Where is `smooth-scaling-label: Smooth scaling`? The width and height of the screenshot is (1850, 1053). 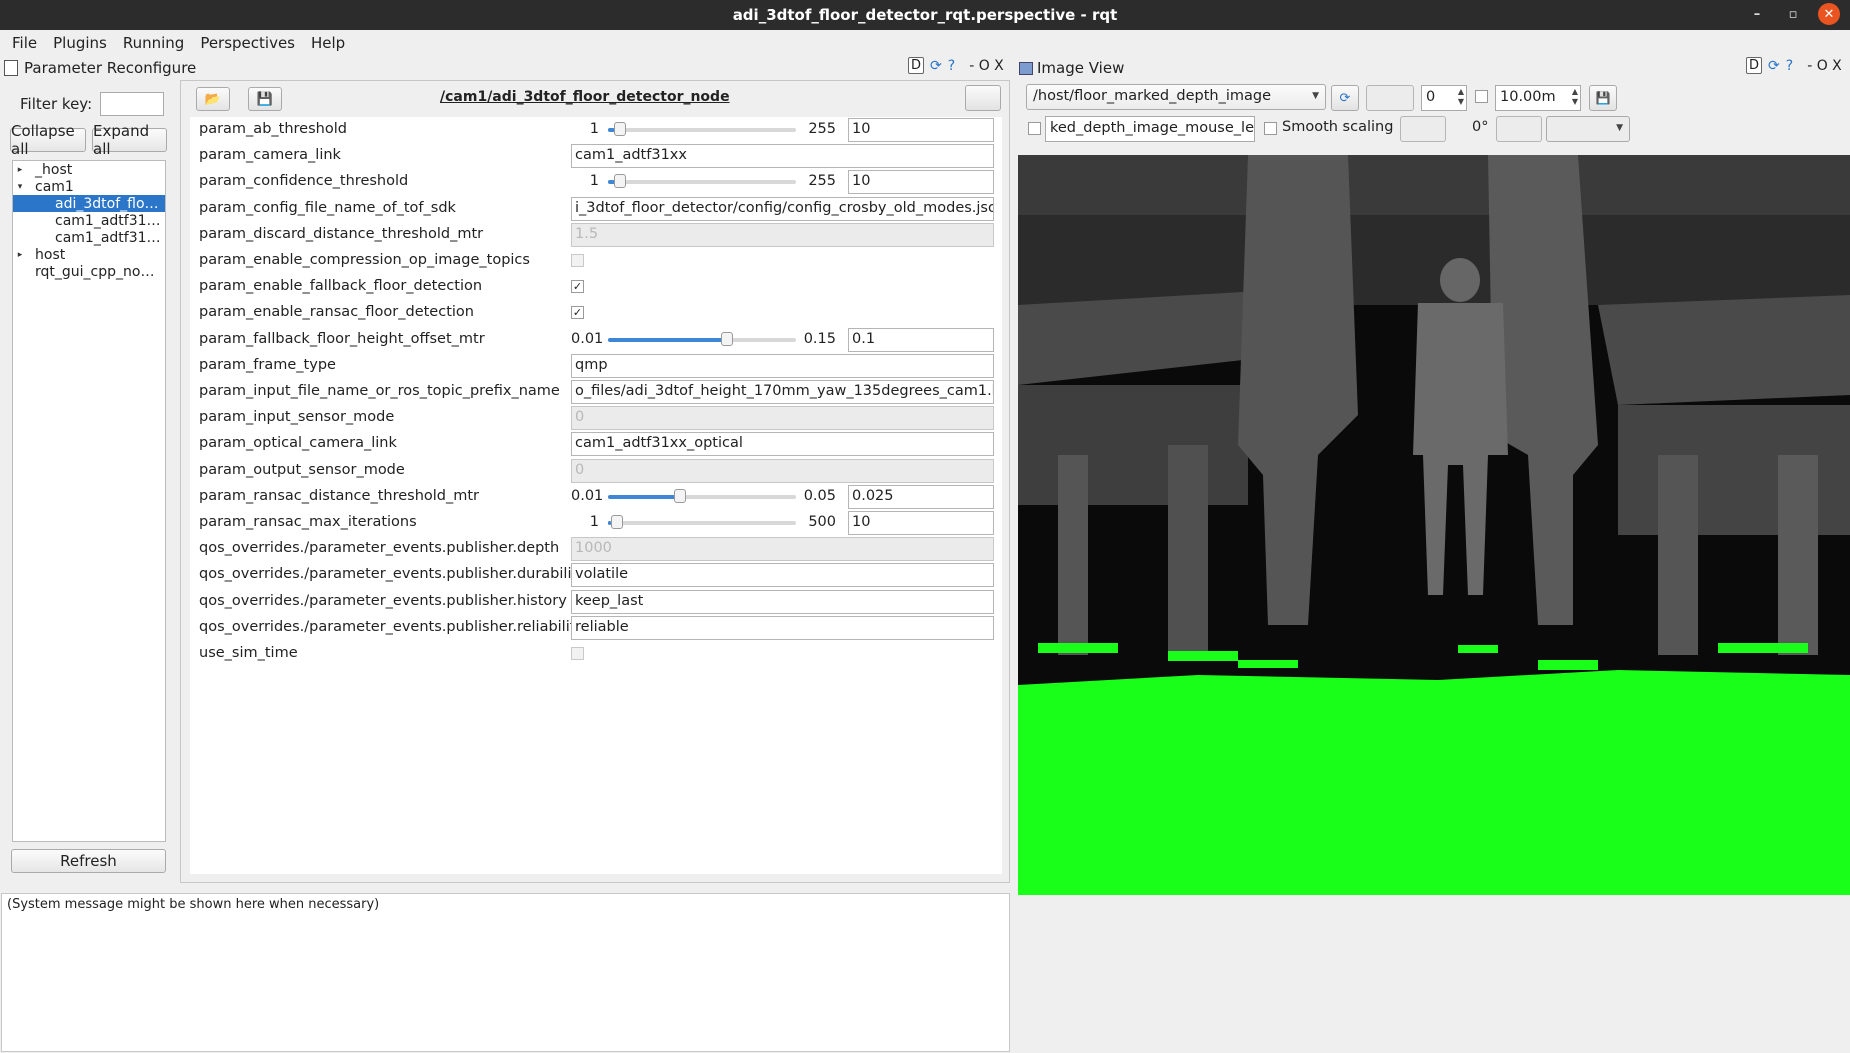 smooth-scaling-label: Smooth scaling is located at coordinates (1338, 127).